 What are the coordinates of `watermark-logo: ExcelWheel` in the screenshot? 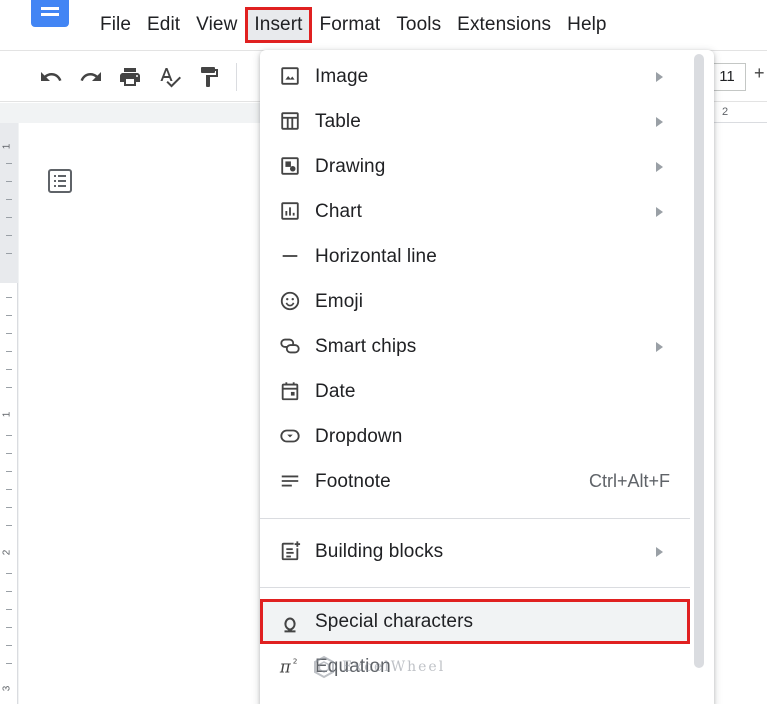 It's located at (387, 667).